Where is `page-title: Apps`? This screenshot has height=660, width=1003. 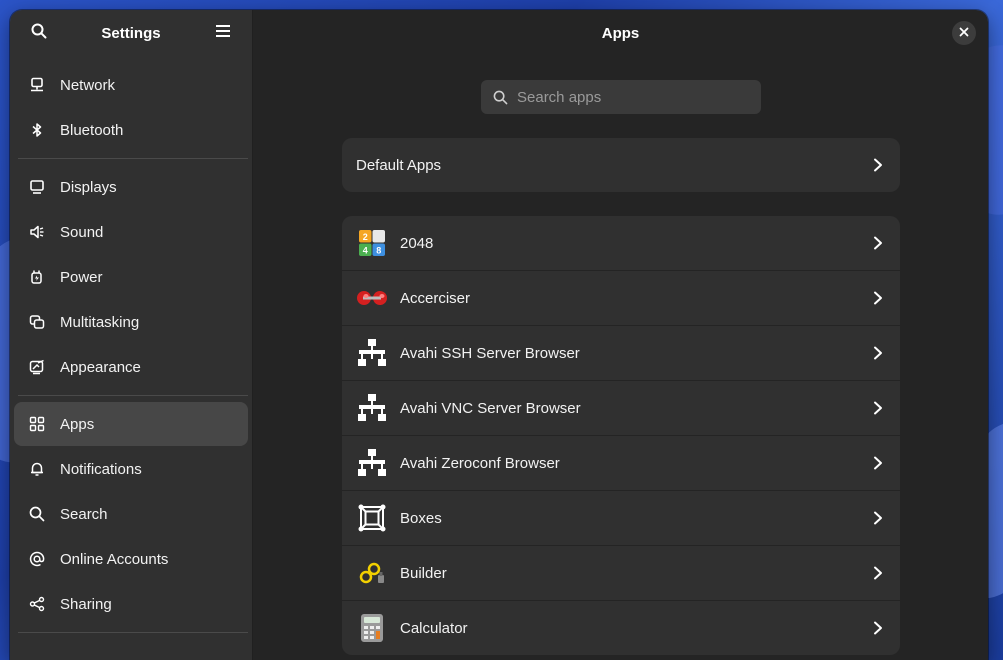 page-title: Apps is located at coordinates (620, 33).